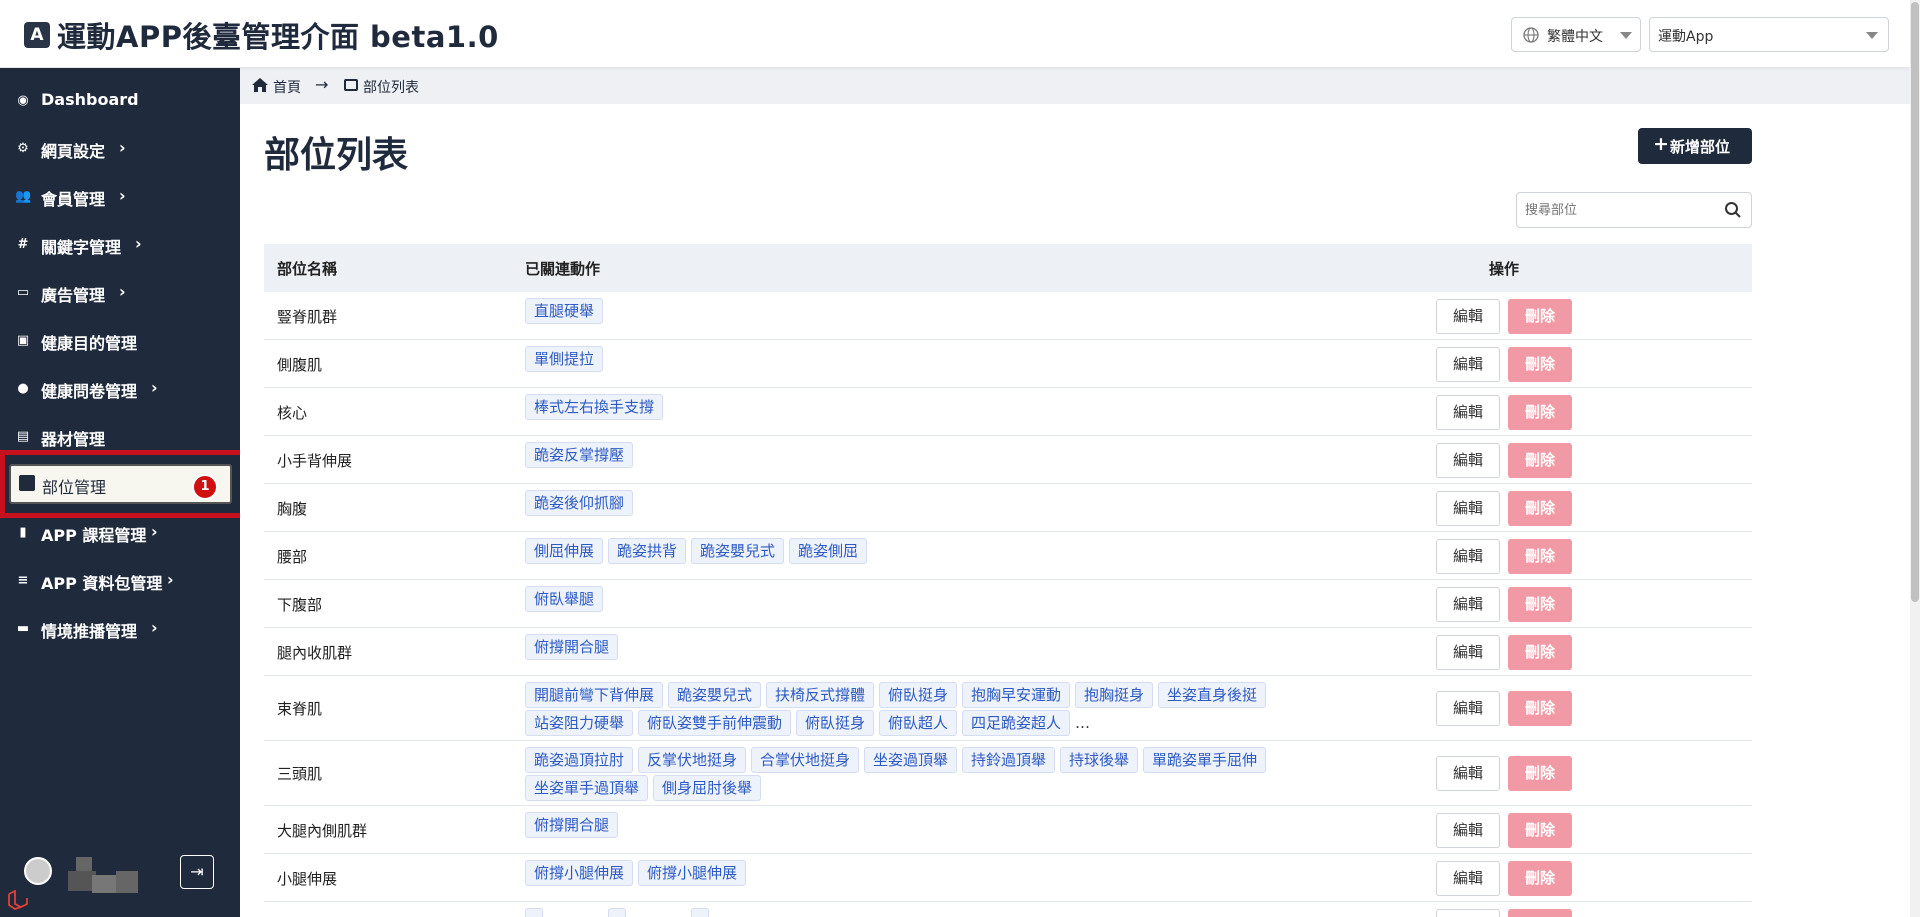 The height and width of the screenshot is (917, 1920). What do you see at coordinates (120, 389) in the screenshot?
I see `sidebar-item-6: ● 健康問卷管理 ›` at bounding box center [120, 389].